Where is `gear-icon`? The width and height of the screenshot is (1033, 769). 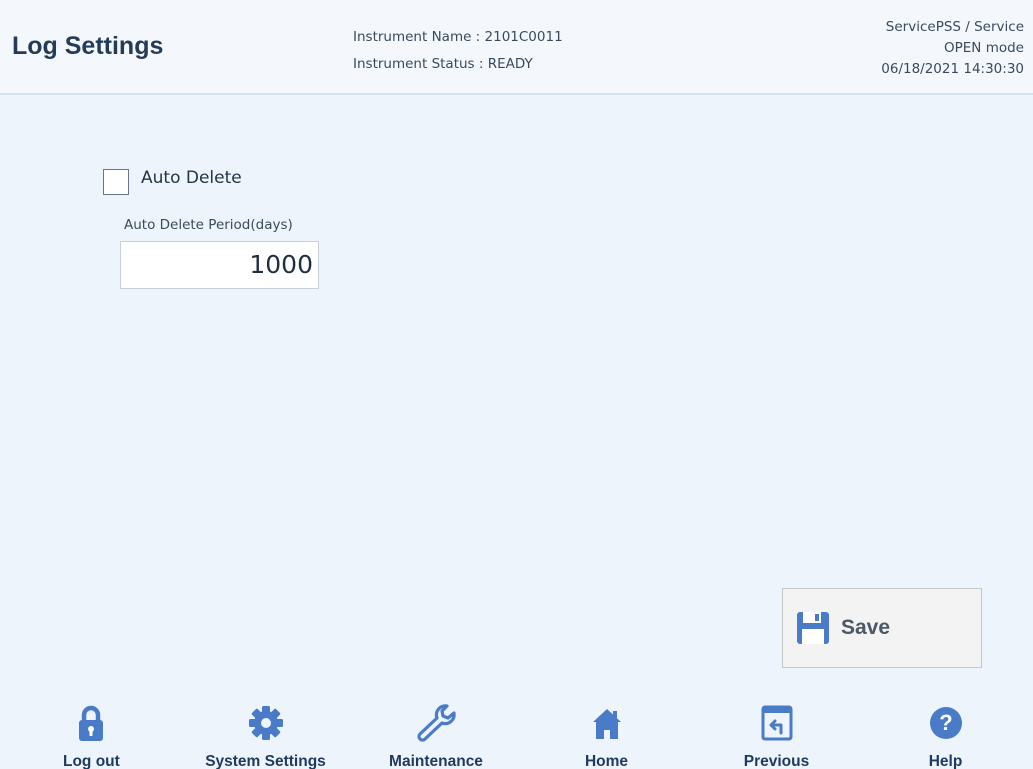 gear-icon is located at coordinates (265, 723).